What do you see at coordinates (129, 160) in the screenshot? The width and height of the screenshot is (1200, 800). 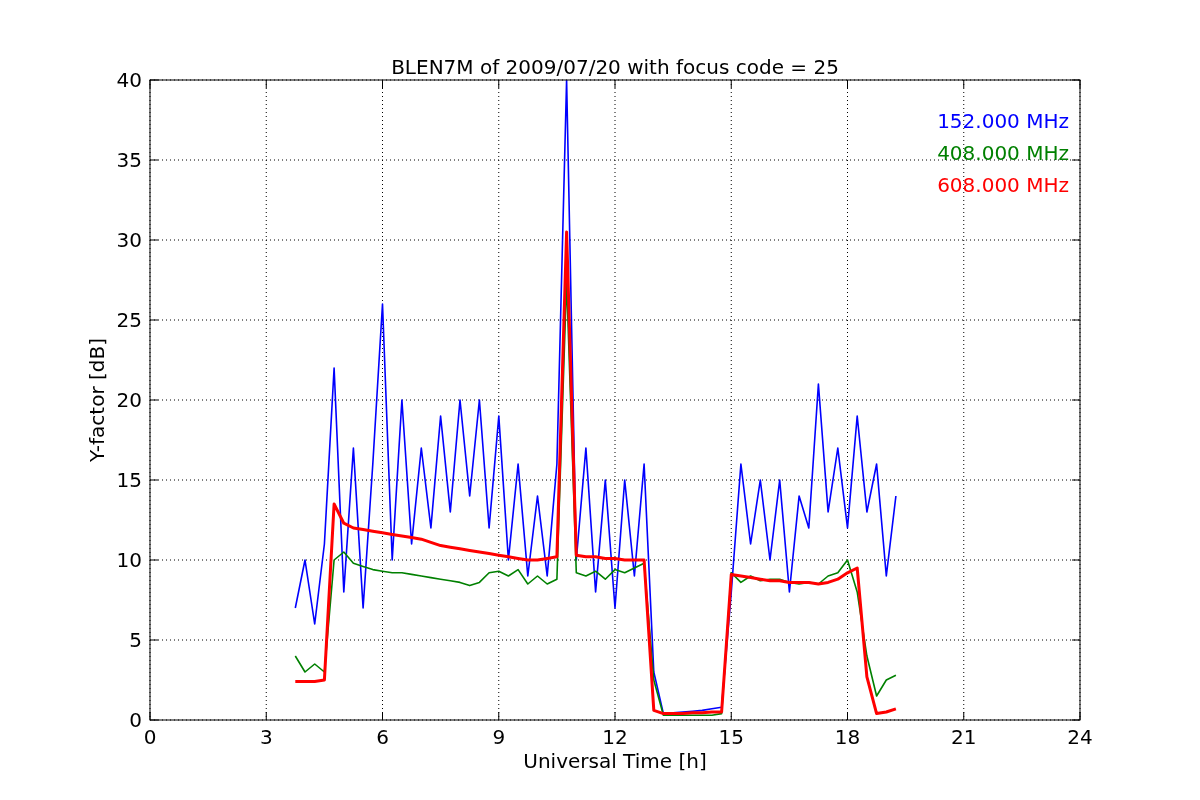 I see `y-tick-label: 35` at bounding box center [129, 160].